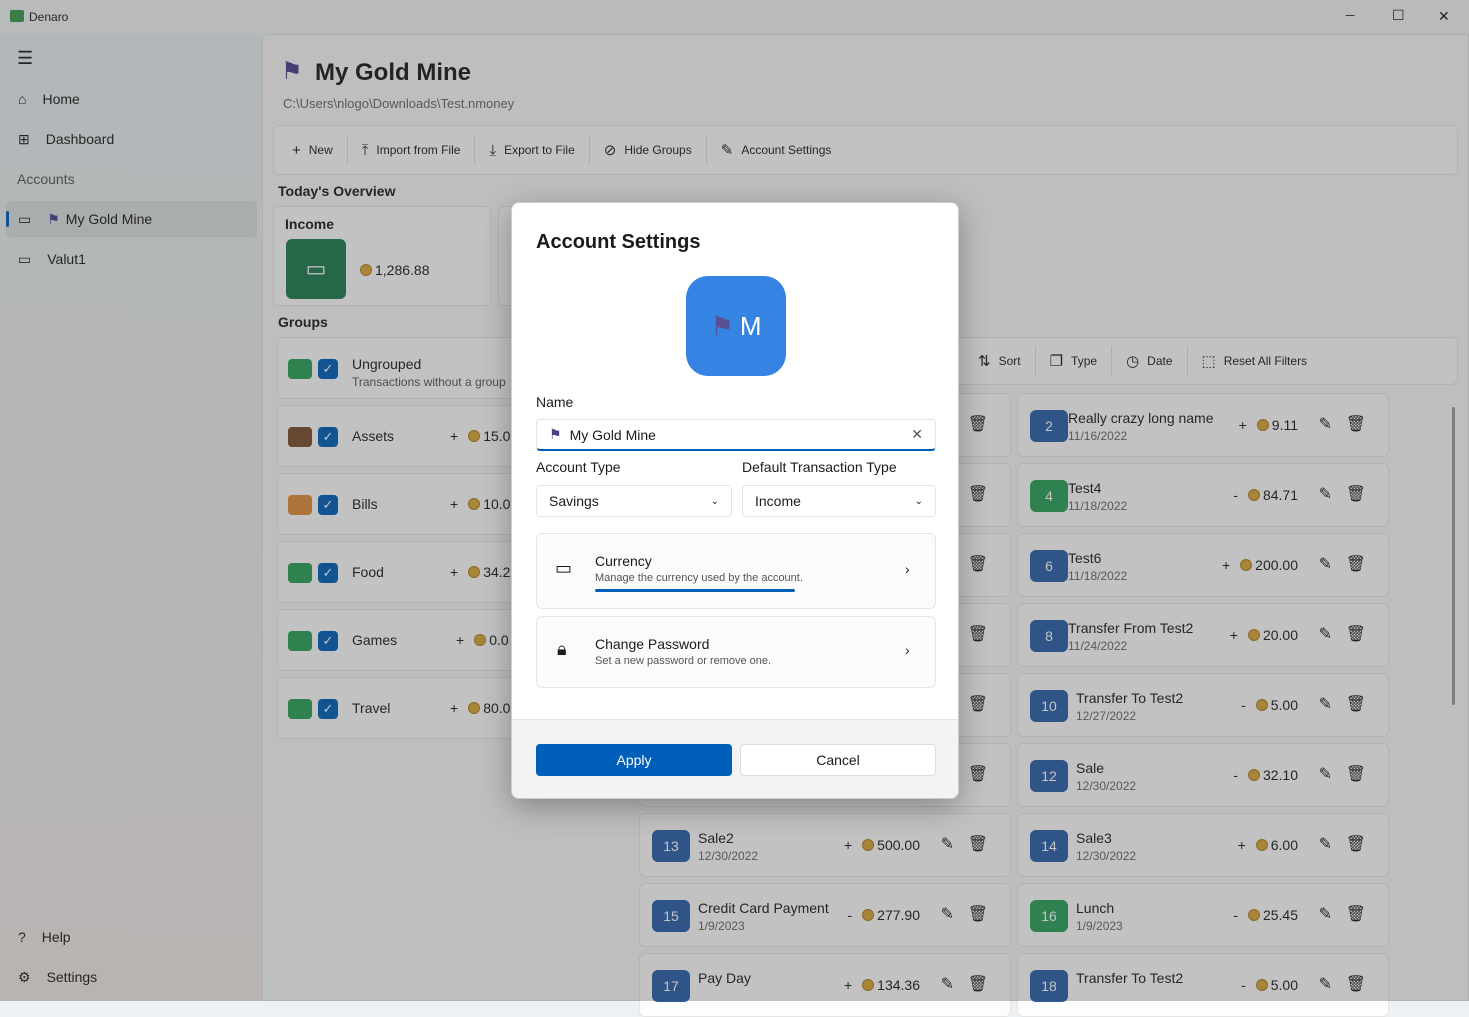 The width and height of the screenshot is (1469, 1017). I want to click on default-type-select: Income ⌄, so click(839, 501).